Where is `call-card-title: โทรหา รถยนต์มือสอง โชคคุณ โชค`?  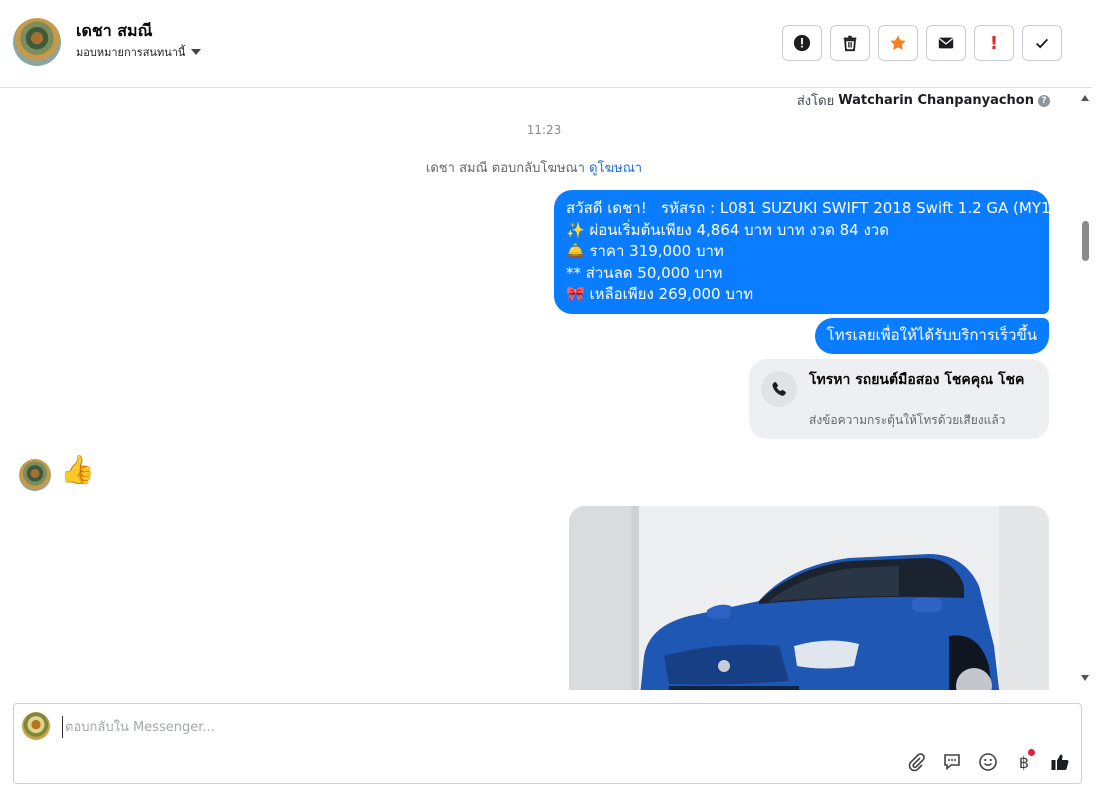
call-card-title: โทรหา รถยนต์มือสอง โชคคุณ โชค is located at coordinates (917, 380).